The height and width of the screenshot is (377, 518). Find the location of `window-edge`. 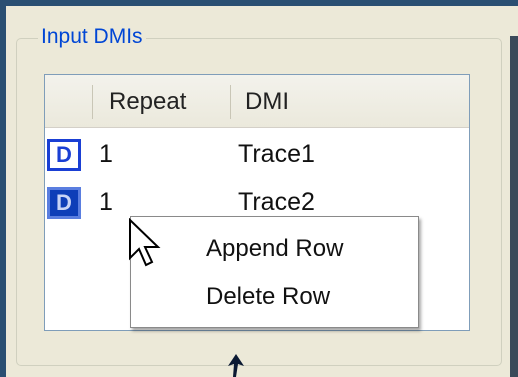

window-edge is located at coordinates (514, 206).